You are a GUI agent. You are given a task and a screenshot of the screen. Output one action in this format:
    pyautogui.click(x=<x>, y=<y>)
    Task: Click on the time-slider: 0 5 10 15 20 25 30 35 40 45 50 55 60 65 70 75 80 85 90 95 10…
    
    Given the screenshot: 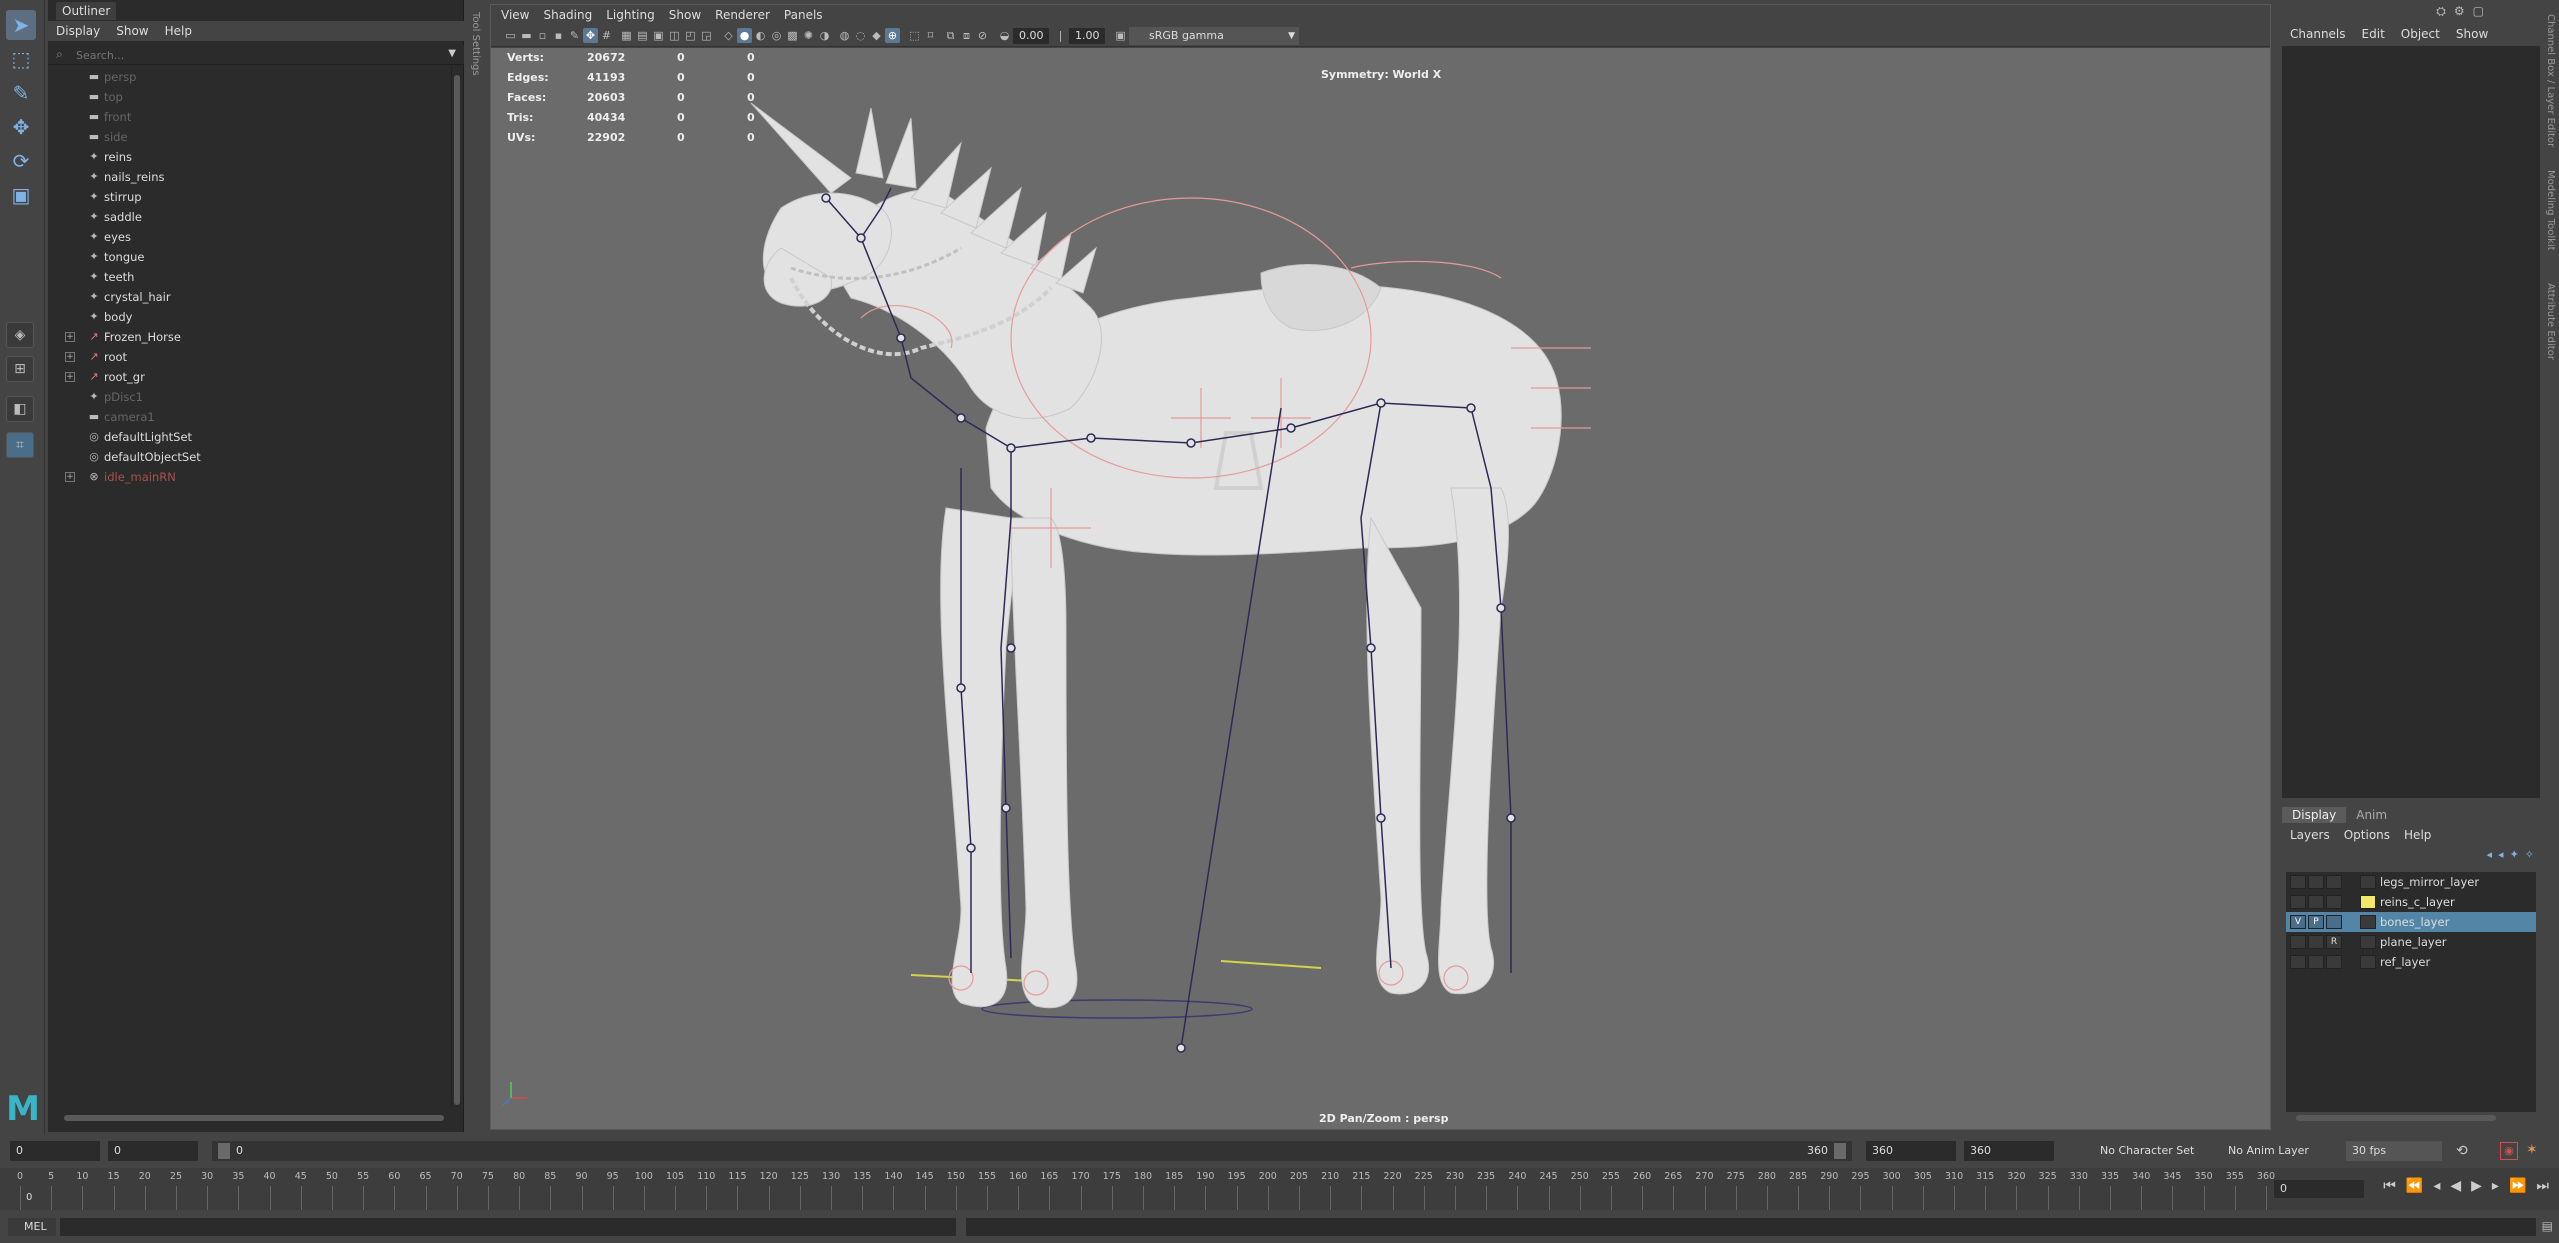 What is the action you would take?
    pyautogui.click(x=1279, y=1189)
    